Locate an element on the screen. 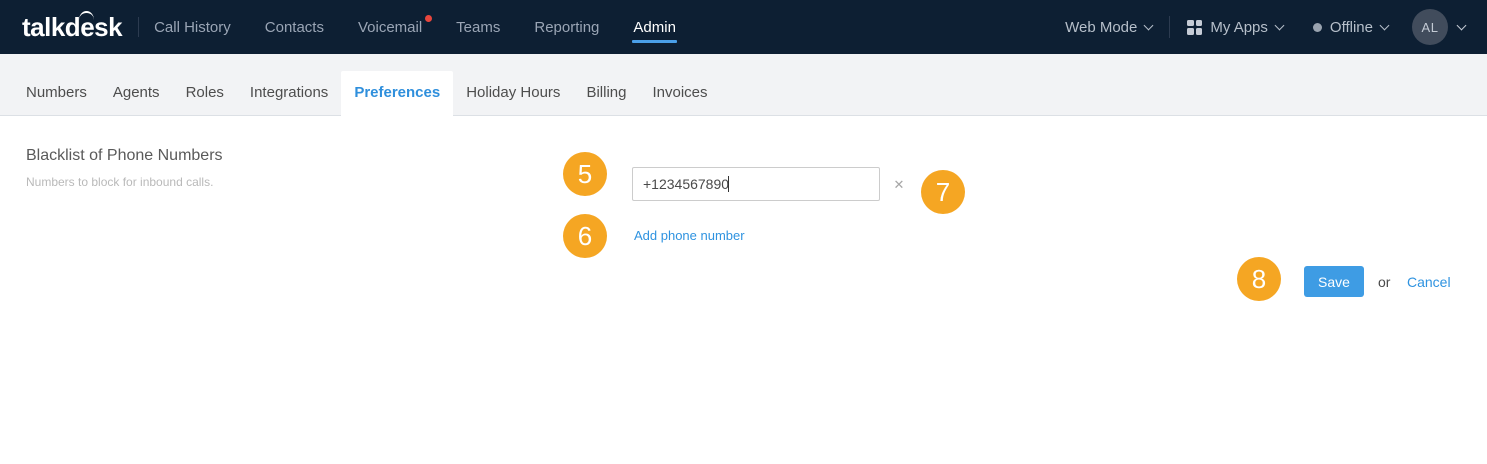  logo-e-arc: e is located at coordinates (87, 26).